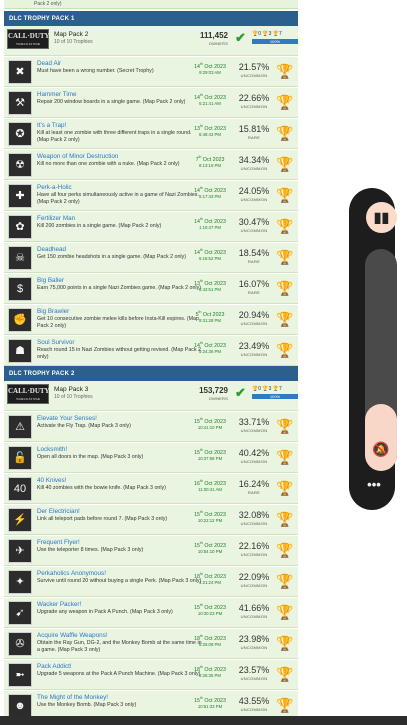 The image size is (407, 725). Describe the element at coordinates (67, 418) in the screenshot. I see `trophy-name: Elevate Your Senses!` at that location.